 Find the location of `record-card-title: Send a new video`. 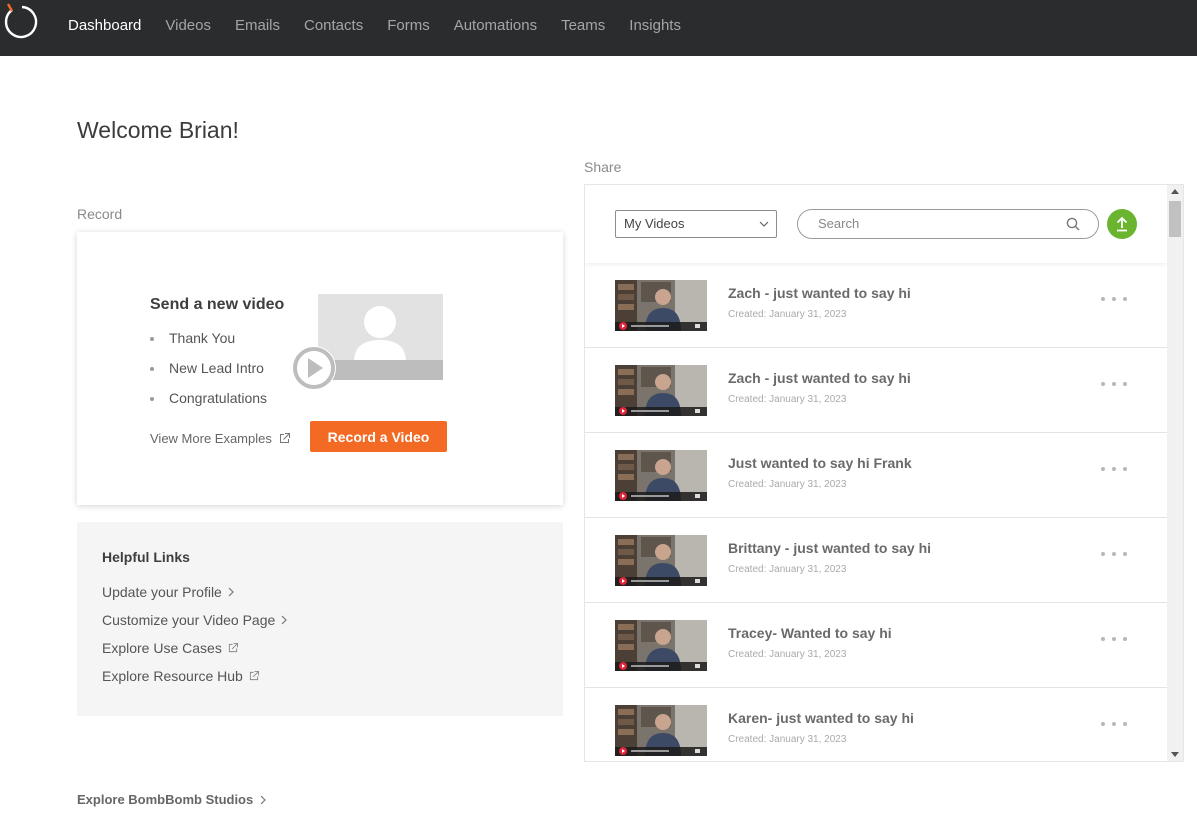

record-card-title: Send a new video is located at coordinates (217, 304).